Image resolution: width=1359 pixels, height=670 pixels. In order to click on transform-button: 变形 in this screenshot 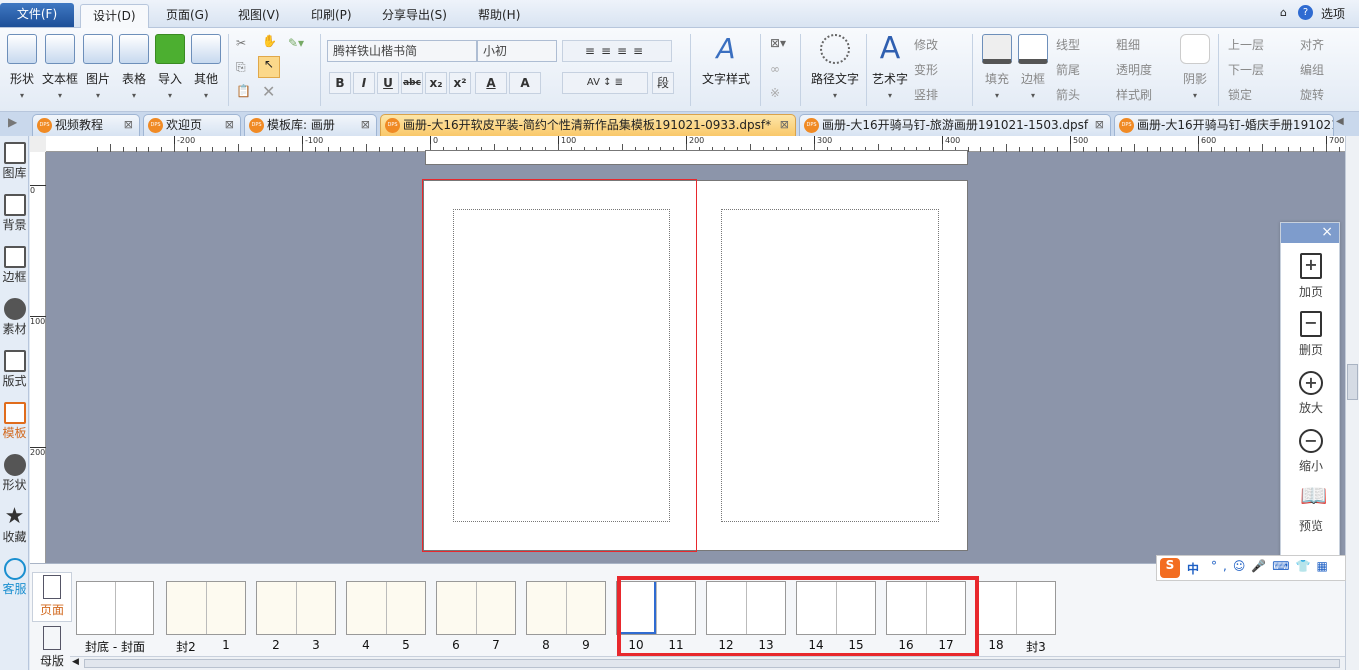, I will do `click(926, 69)`.